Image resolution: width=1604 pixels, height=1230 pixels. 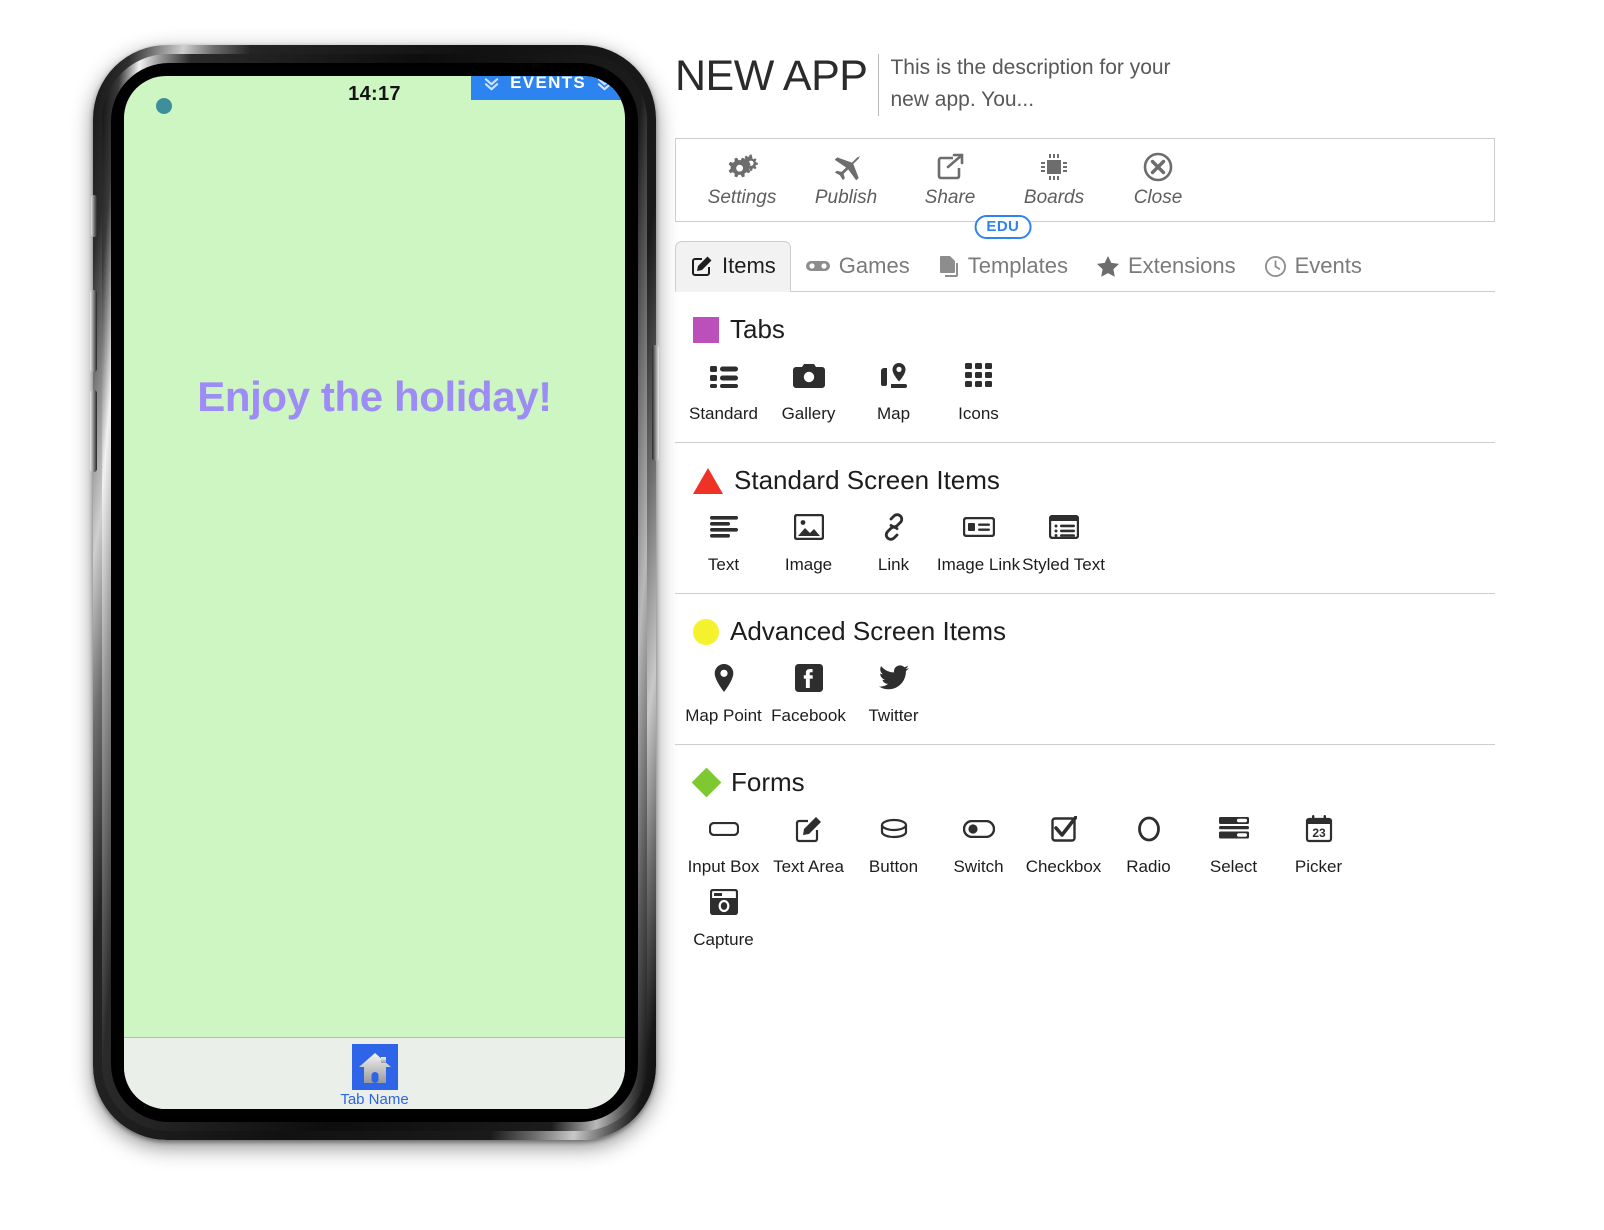 I want to click on item-map-point: Map Point, so click(x=723, y=693).